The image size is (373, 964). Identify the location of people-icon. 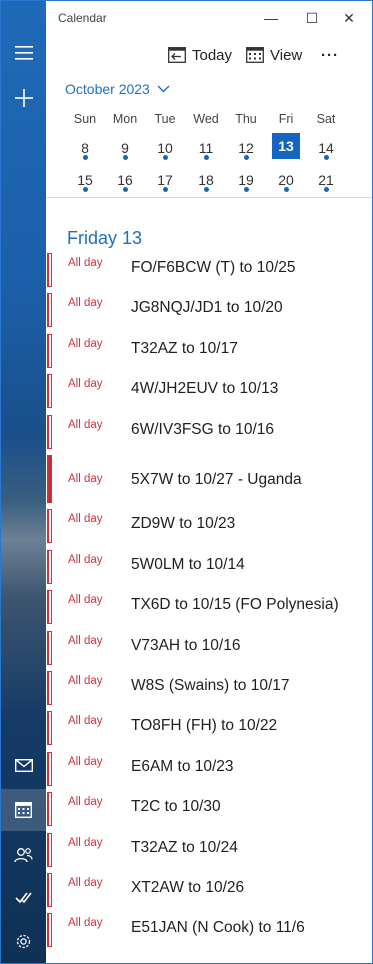
(23, 855).